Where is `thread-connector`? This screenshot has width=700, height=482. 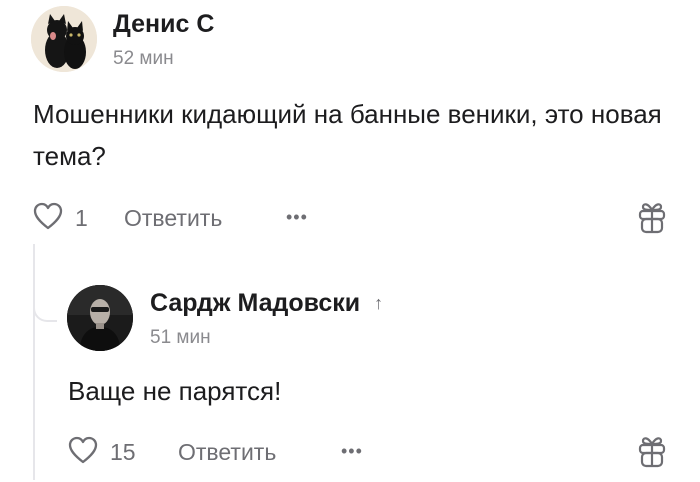
thread-connector is located at coordinates (45, 311).